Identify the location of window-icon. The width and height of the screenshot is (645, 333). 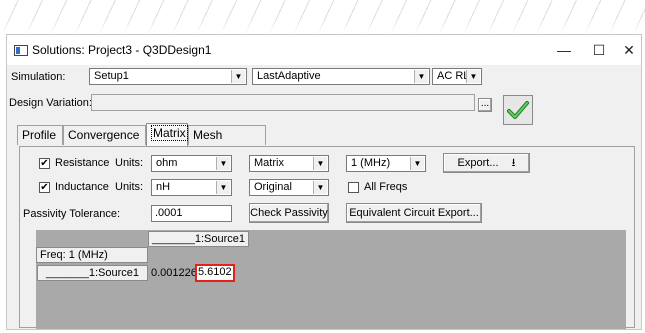
(21, 50).